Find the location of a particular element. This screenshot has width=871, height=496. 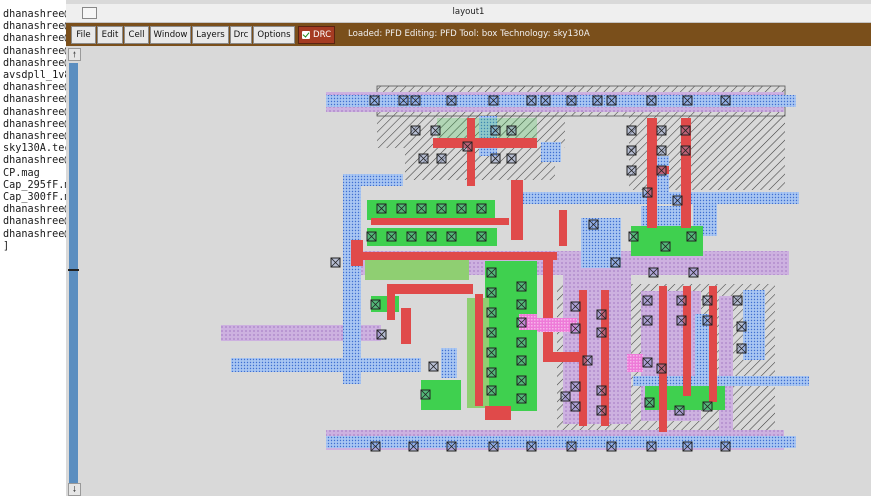

drc-checkbox-icon is located at coordinates (306, 35).